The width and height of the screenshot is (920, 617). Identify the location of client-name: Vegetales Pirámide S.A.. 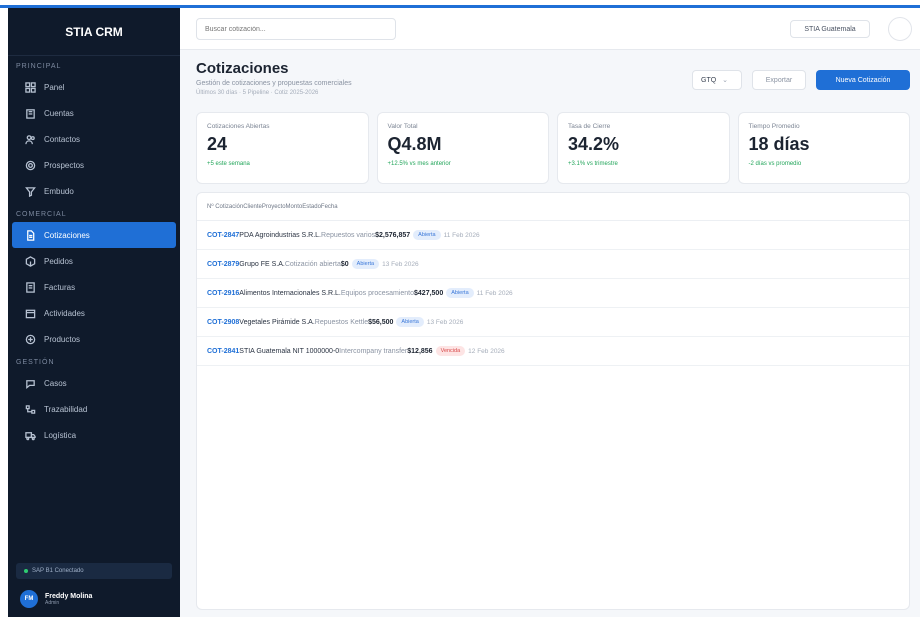
(277, 322).